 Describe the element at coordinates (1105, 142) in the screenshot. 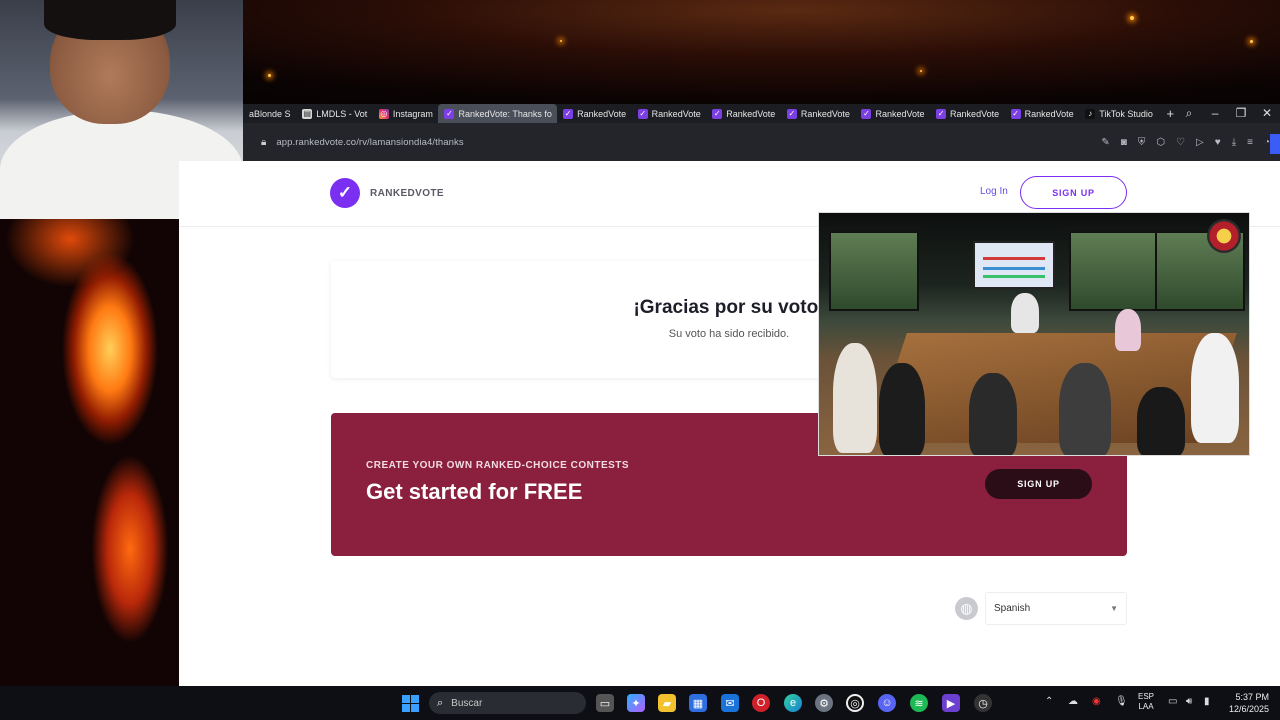

I see `edit-icon: ✎` at that location.